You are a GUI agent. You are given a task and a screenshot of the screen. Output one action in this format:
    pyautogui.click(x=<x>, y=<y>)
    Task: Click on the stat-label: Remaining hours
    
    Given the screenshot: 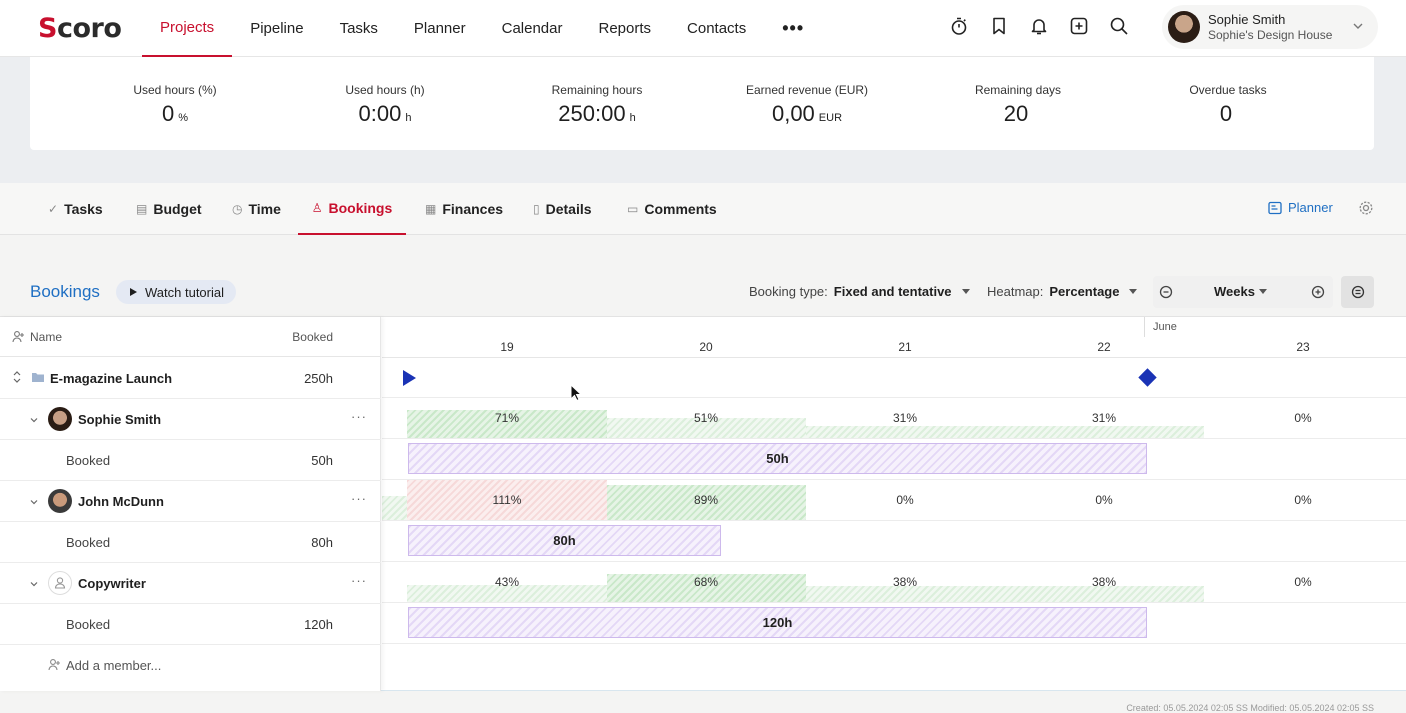 What is the action you would take?
    pyautogui.click(x=597, y=90)
    